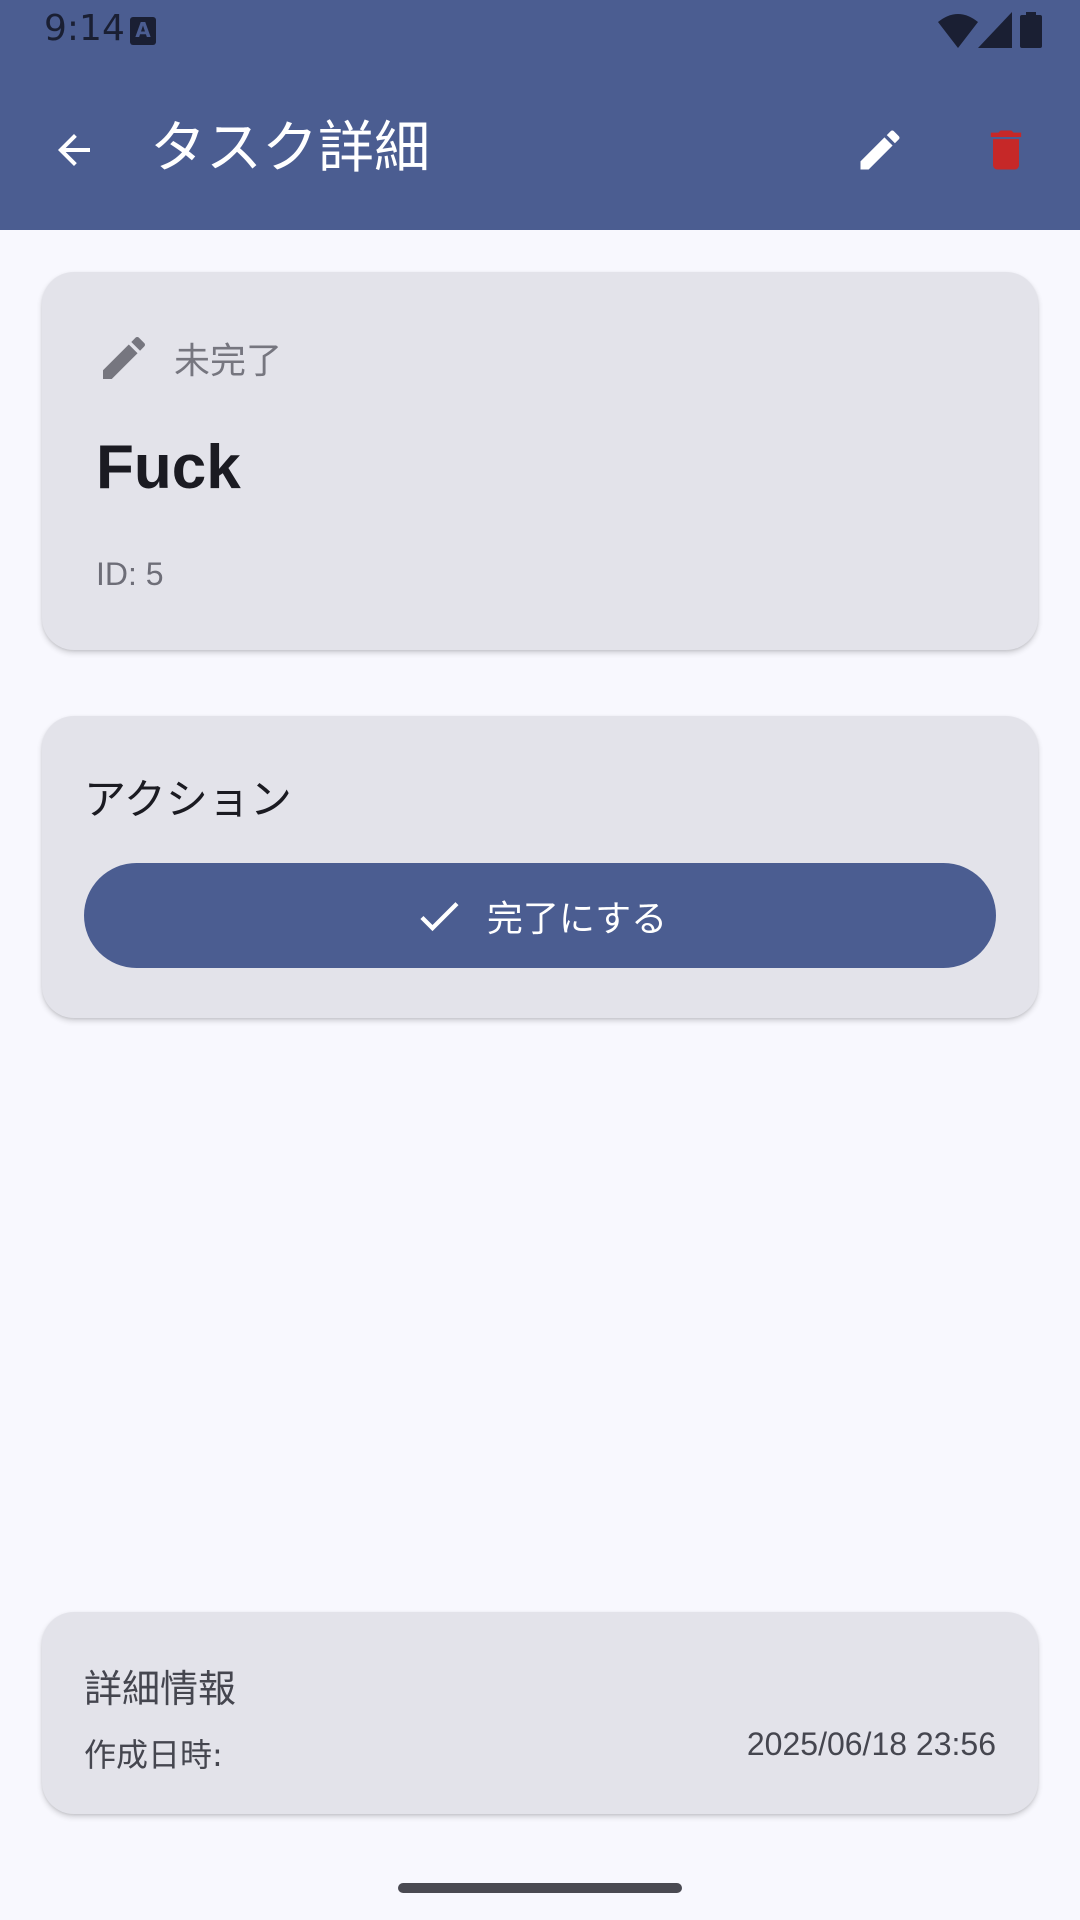 The image size is (1080, 1920). What do you see at coordinates (958, 31) in the screenshot?
I see `wifi-icon` at bounding box center [958, 31].